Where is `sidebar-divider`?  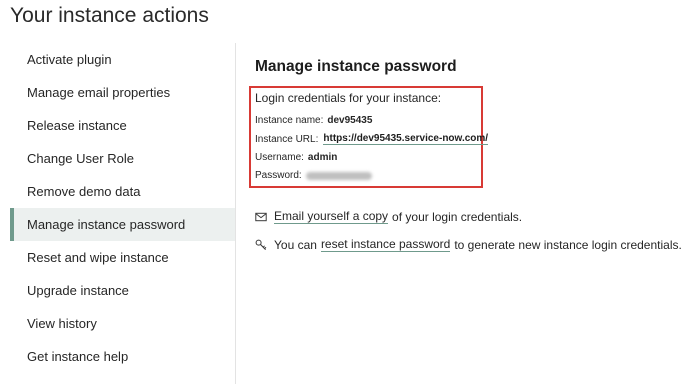
sidebar-divider is located at coordinates (235, 213).